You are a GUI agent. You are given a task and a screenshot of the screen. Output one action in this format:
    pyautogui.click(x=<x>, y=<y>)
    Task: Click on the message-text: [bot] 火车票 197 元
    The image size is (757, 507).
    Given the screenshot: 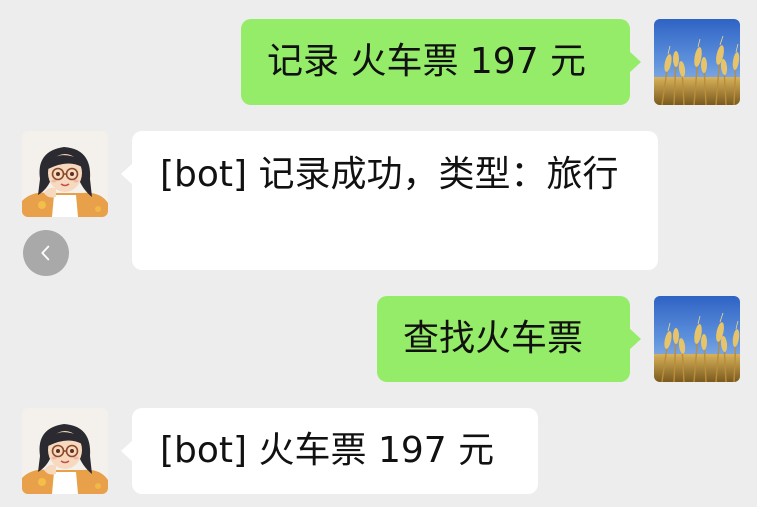 What is the action you would take?
    pyautogui.click(x=327, y=450)
    